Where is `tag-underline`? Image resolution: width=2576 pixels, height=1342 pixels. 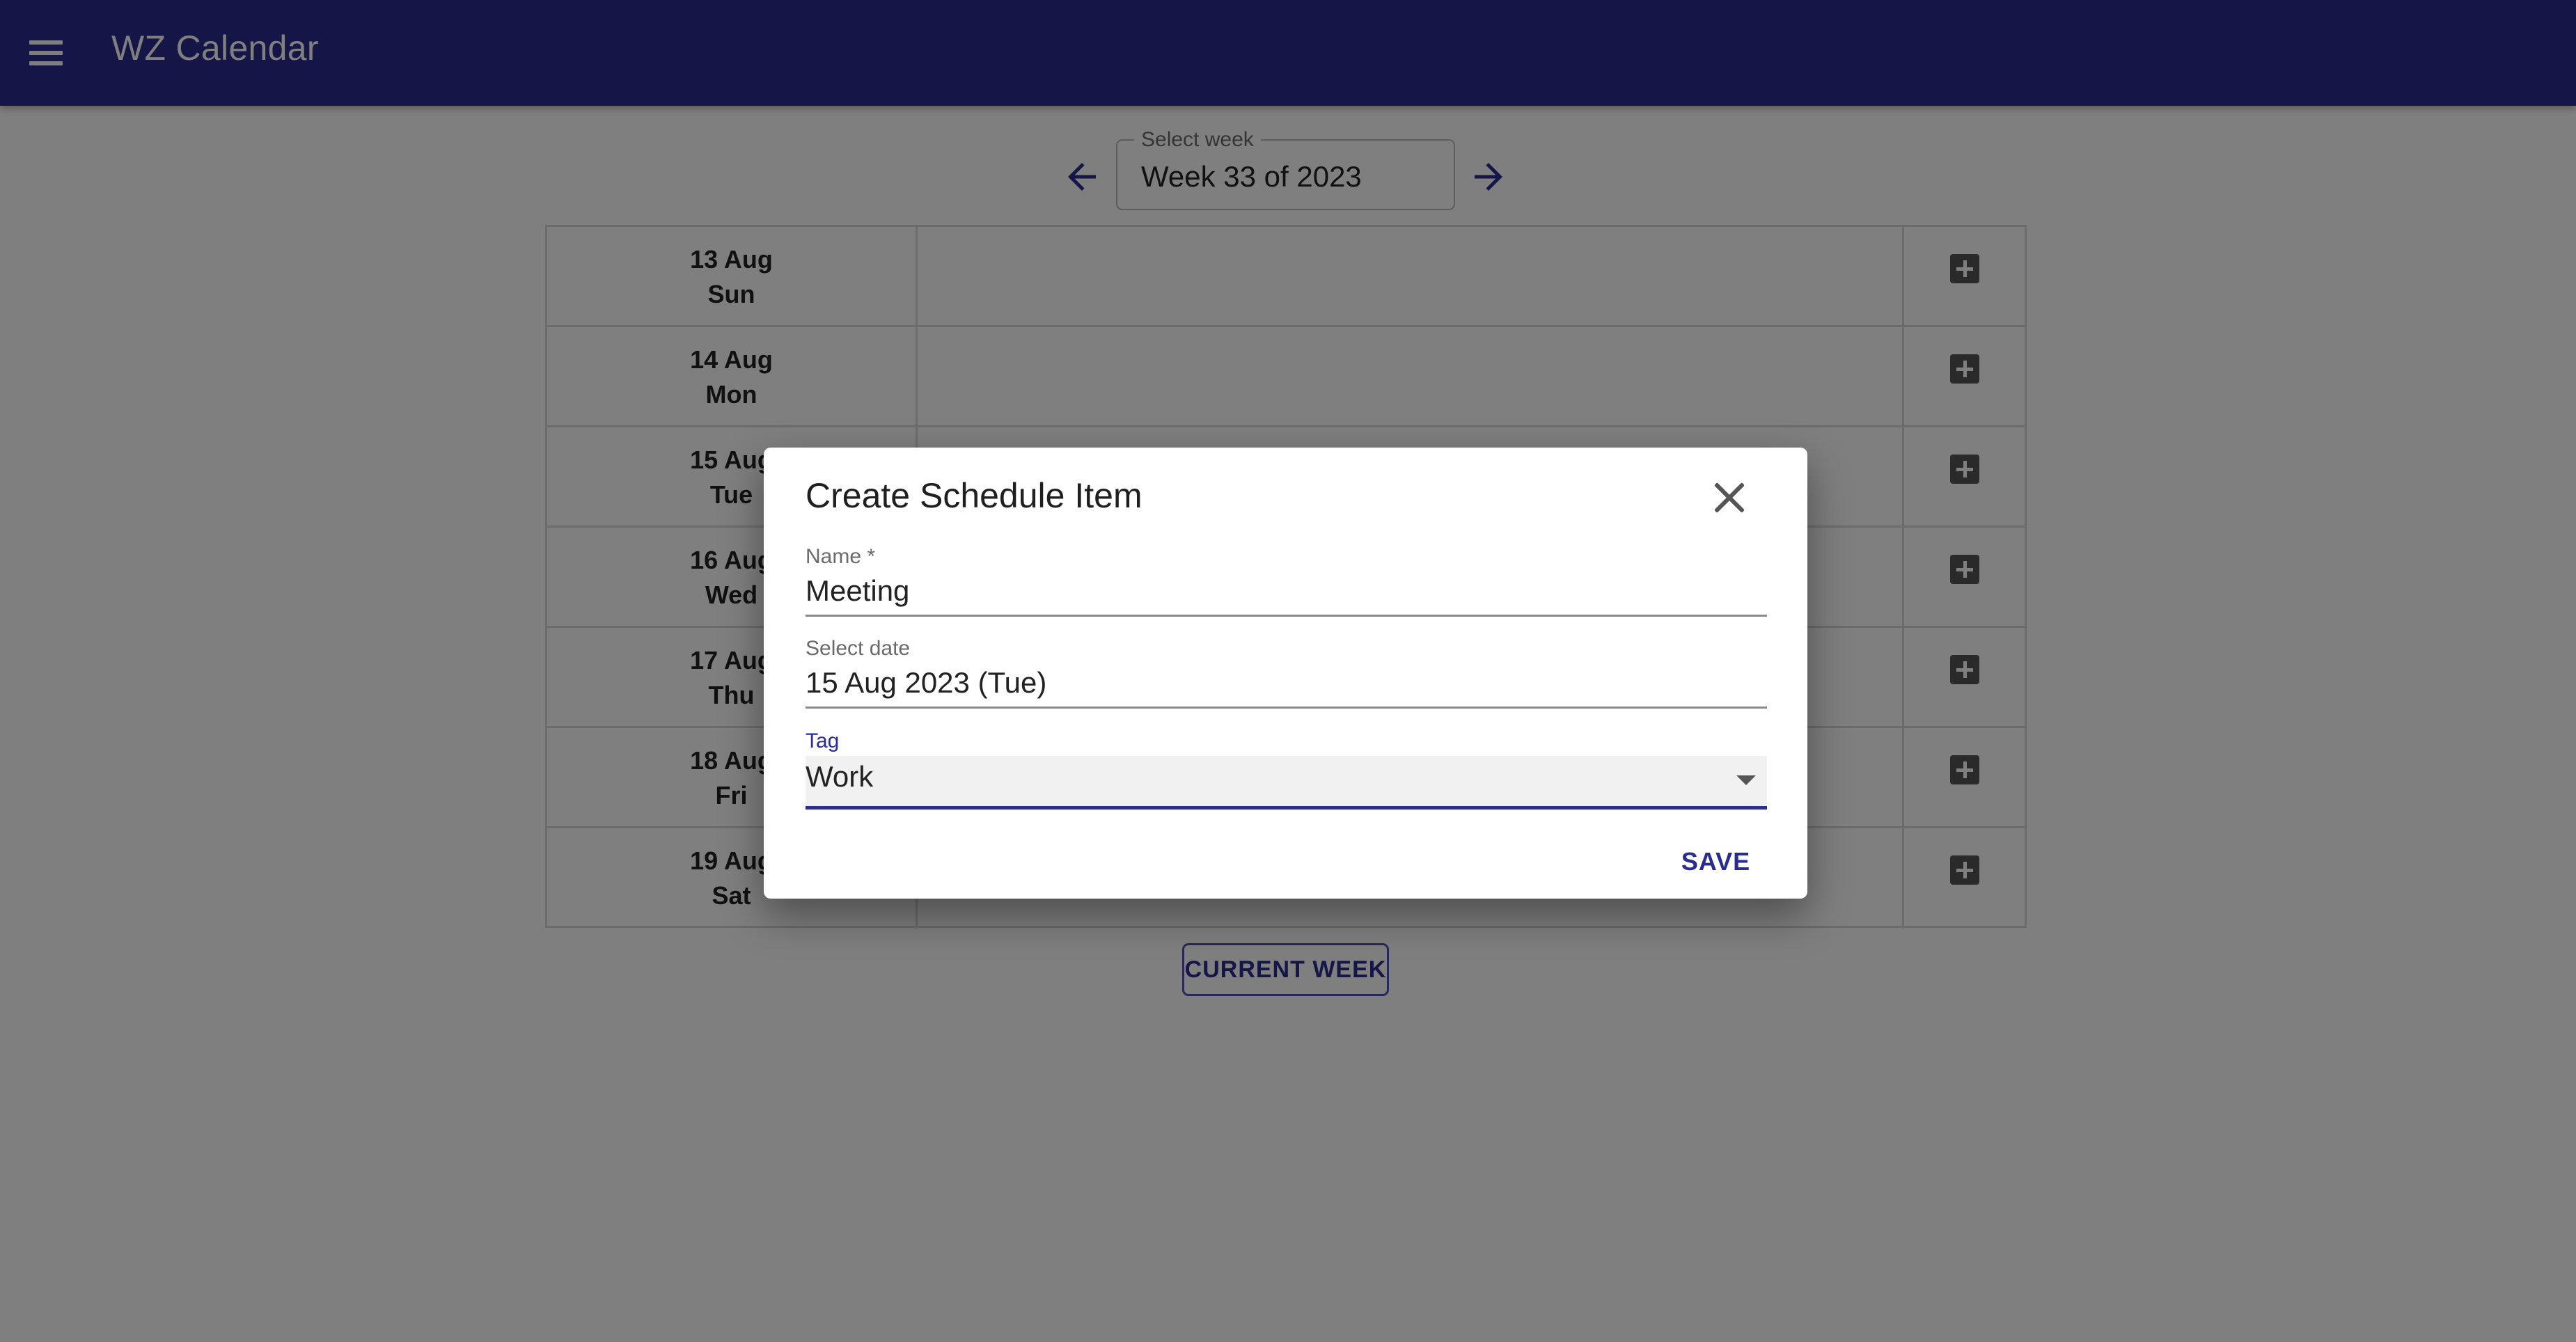
tag-underline is located at coordinates (1286, 808).